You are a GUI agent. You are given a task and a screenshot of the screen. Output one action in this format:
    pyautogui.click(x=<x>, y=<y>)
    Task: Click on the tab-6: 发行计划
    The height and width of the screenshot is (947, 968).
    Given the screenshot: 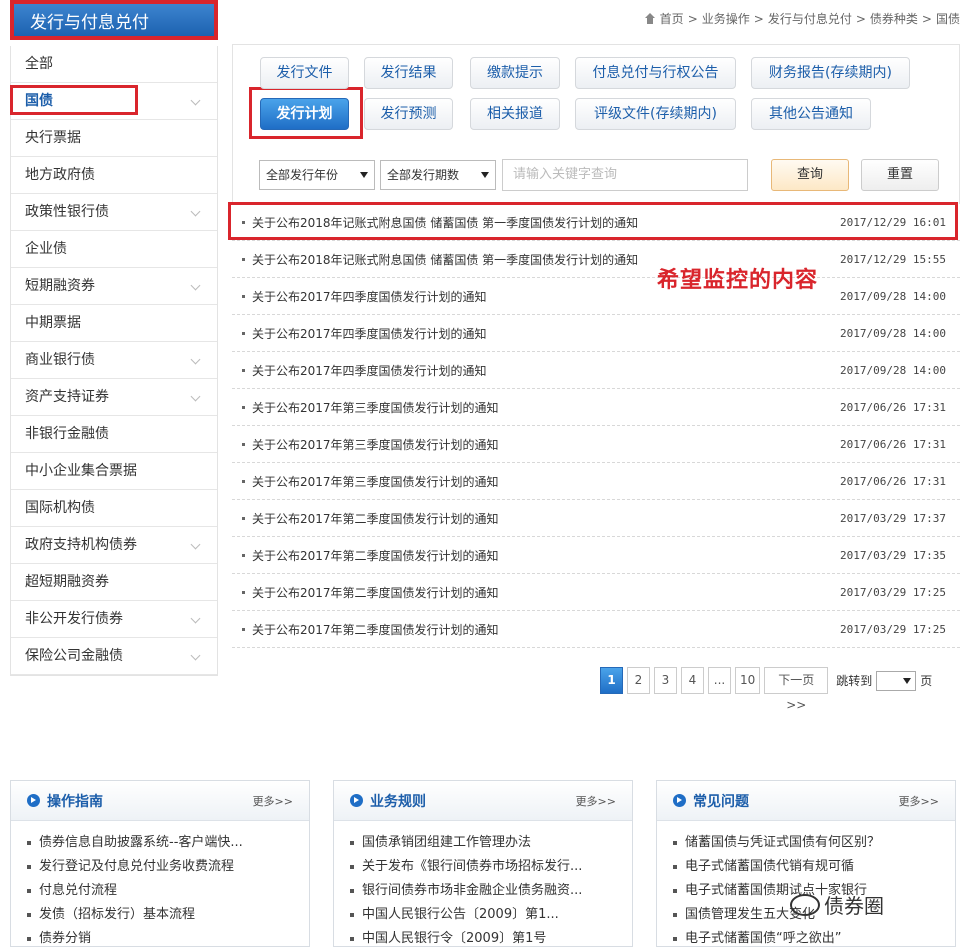 What is the action you would take?
    pyautogui.click(x=304, y=114)
    